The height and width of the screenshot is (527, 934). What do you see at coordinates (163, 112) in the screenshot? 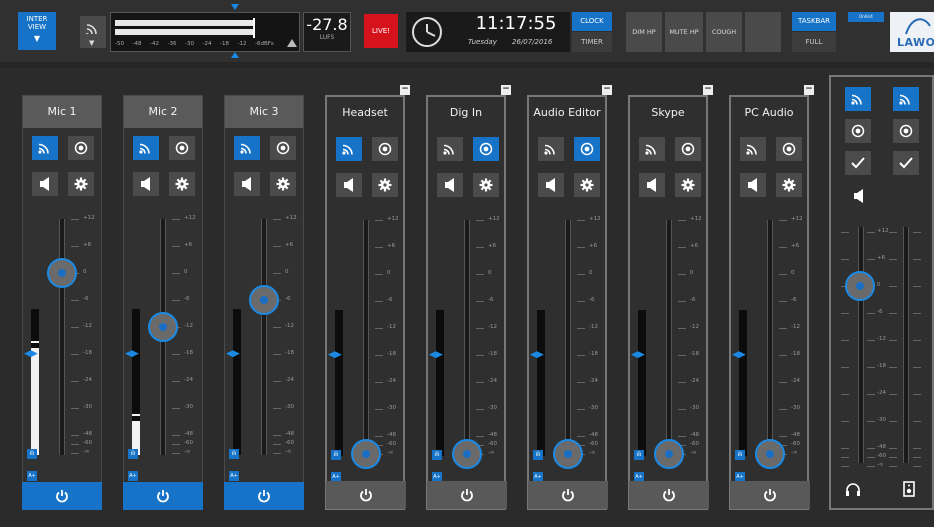
I see `channel-name: Mic 2` at bounding box center [163, 112].